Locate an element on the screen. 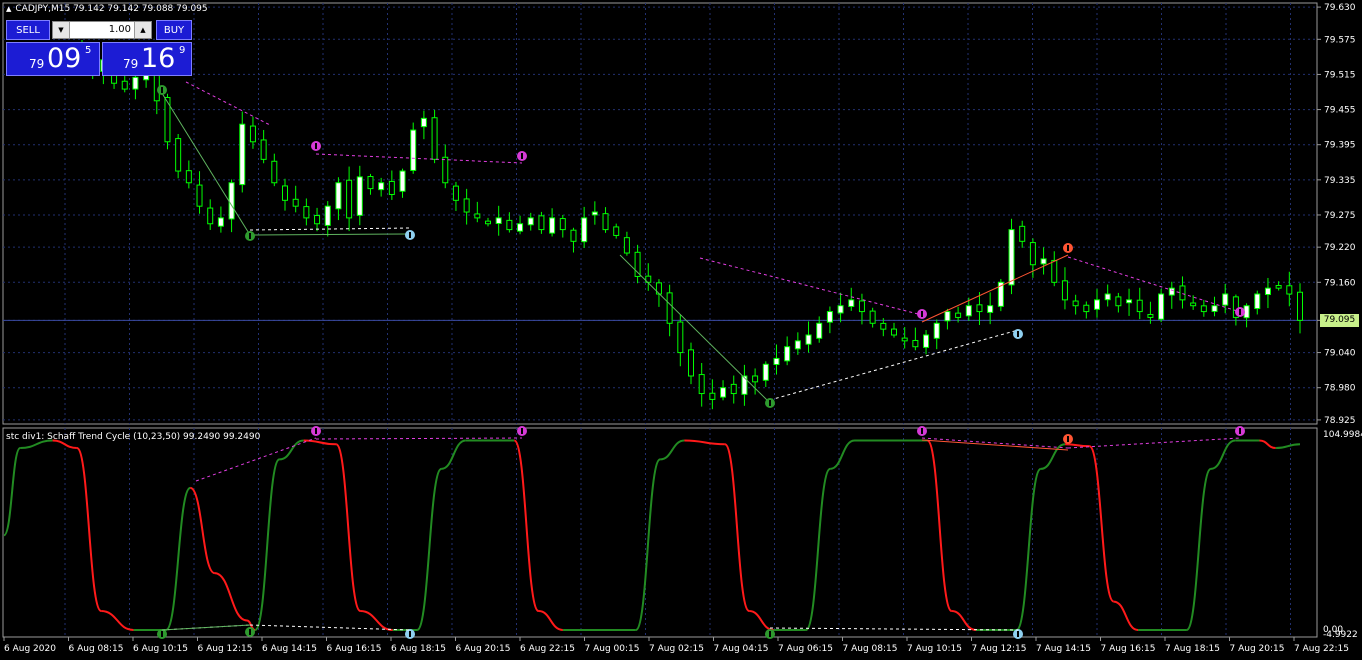  hidden-divergence-line is located at coordinates (995, 288).